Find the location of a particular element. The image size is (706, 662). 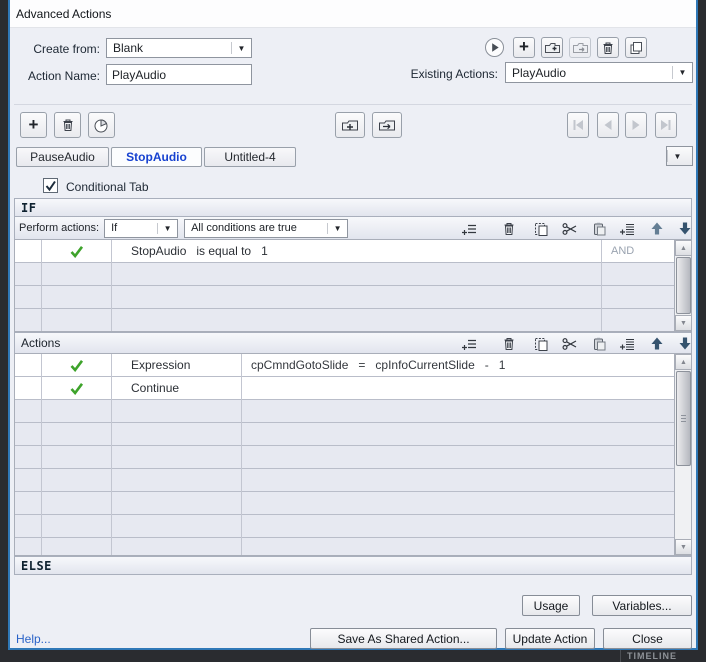

copy-action-row-button is located at coordinates (541, 344).